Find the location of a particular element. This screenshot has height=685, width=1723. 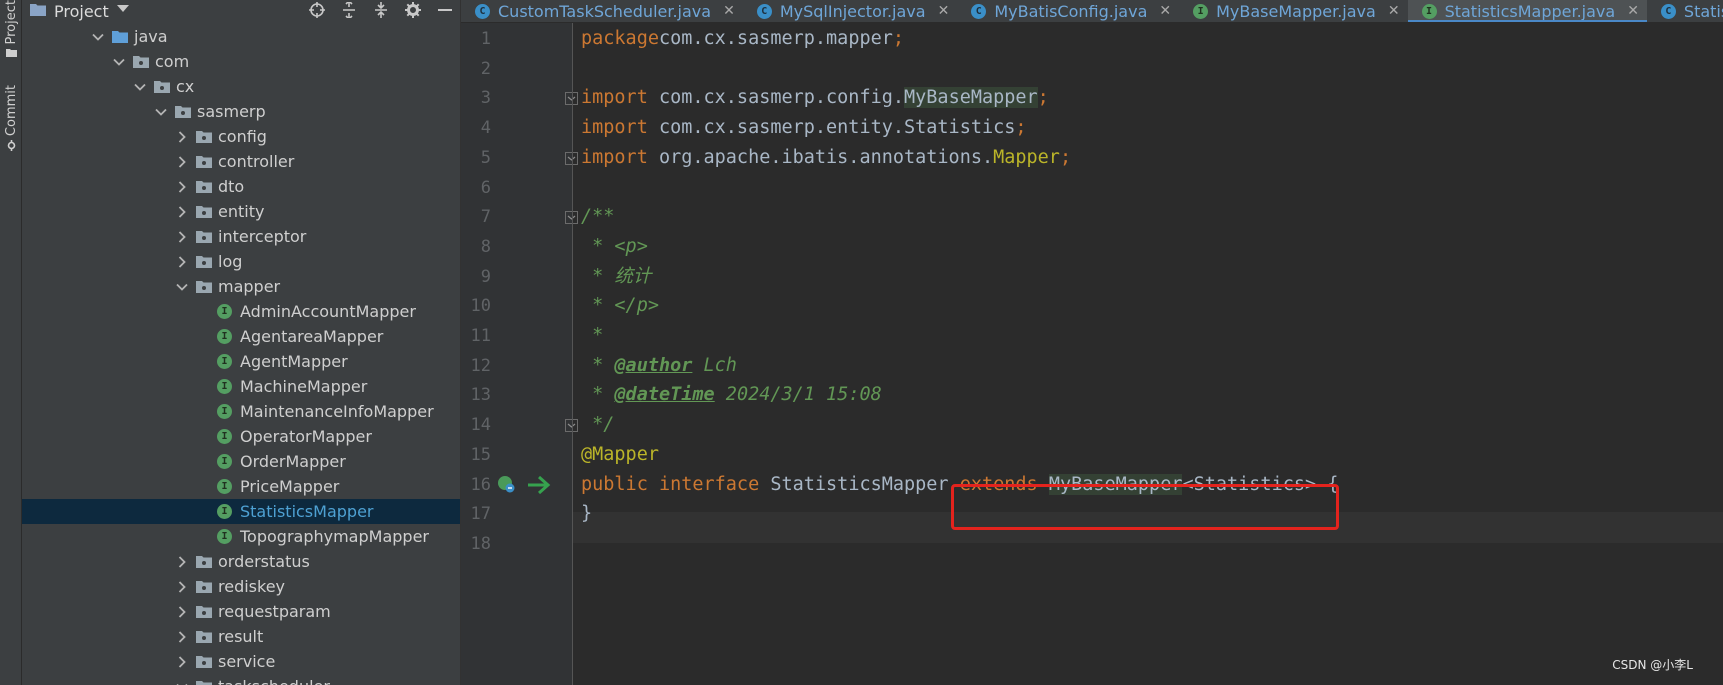

tree-row: controller is located at coordinates (241, 161).